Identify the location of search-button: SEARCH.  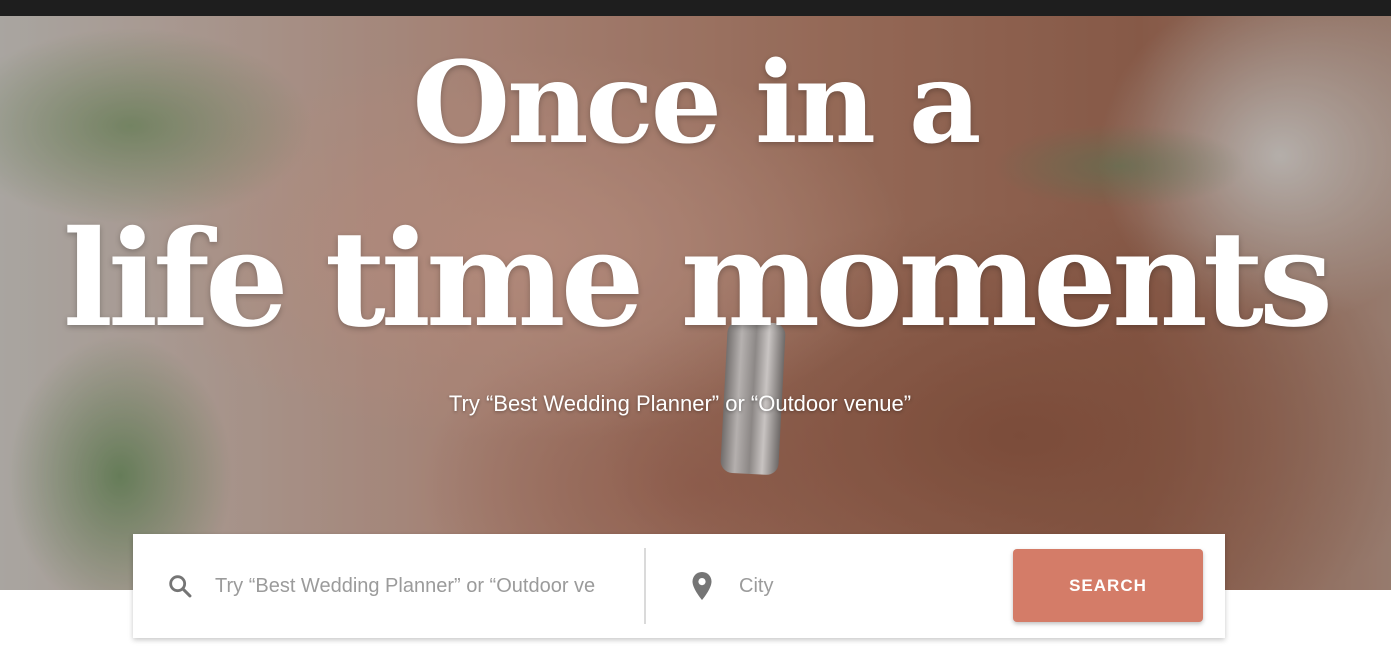
(1108, 585).